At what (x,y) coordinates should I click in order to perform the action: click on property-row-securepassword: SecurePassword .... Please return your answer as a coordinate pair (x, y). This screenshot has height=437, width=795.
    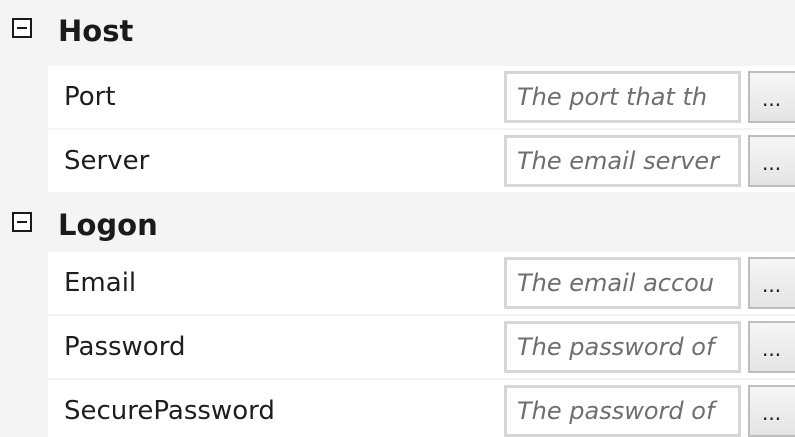
    Looking at the image, I should click on (421, 408).